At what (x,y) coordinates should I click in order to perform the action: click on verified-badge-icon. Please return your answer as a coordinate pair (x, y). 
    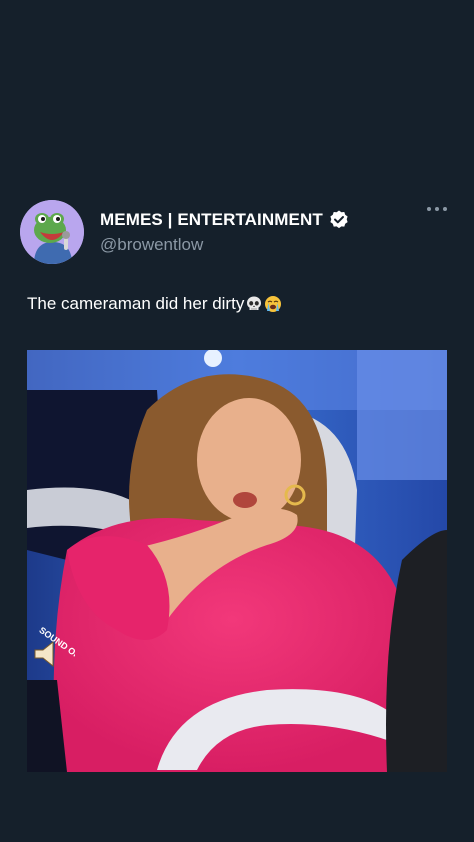
    Looking at the image, I should click on (339, 219).